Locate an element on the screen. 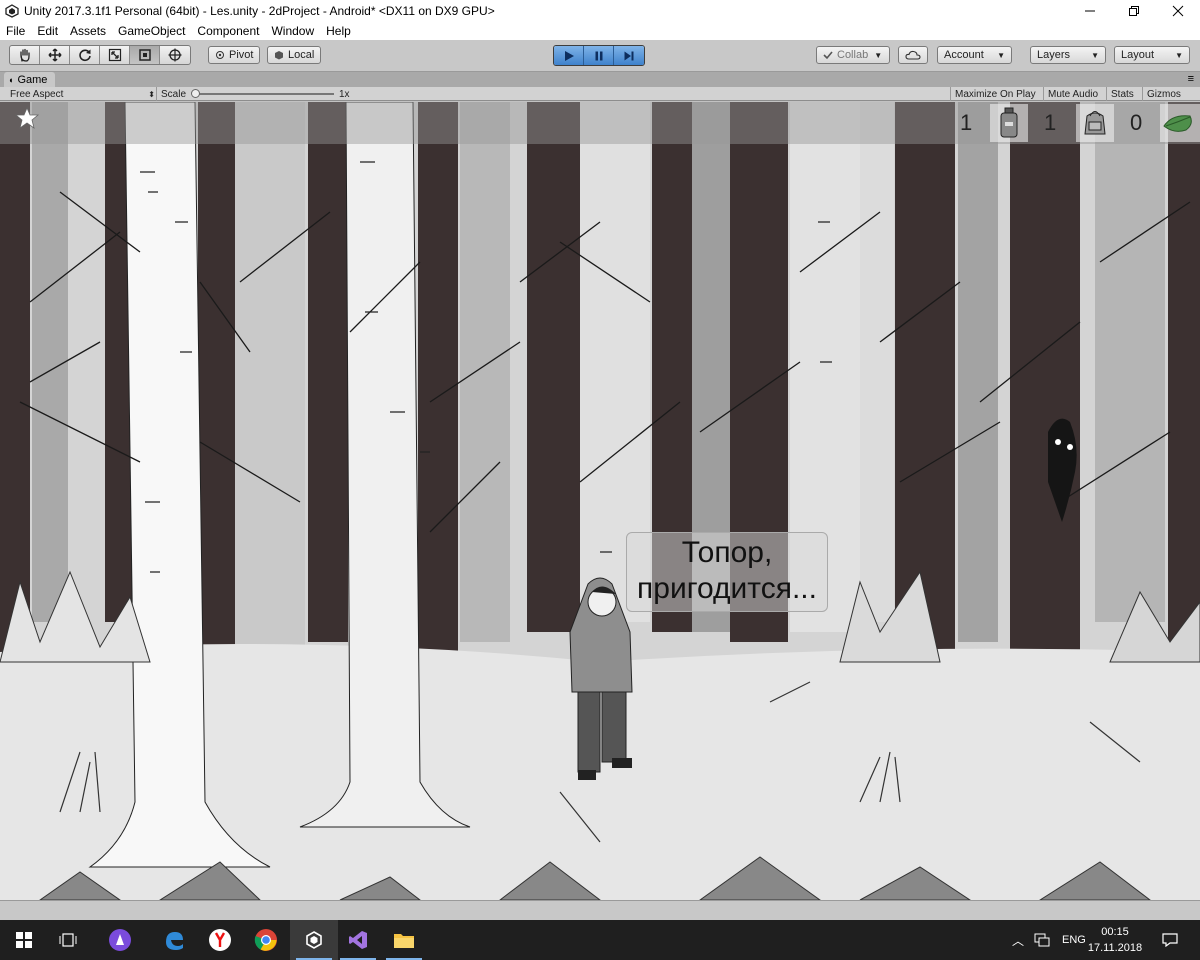 This screenshot has width=1200, height=960. layout-caret-icon: ▼ is located at coordinates (1179, 55).